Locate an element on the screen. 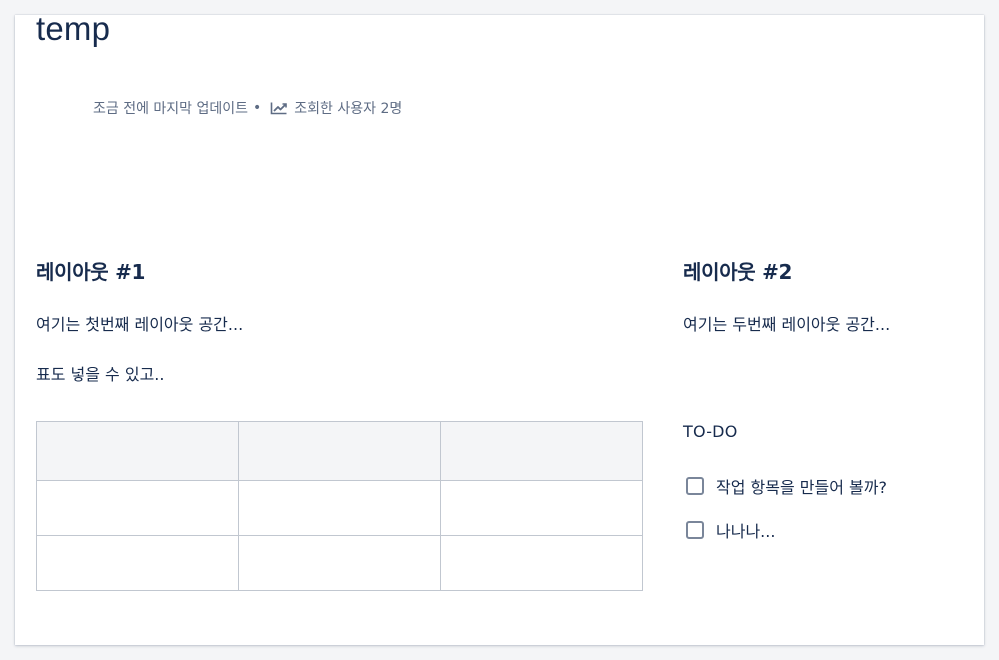  table-header-row is located at coordinates (339, 451).